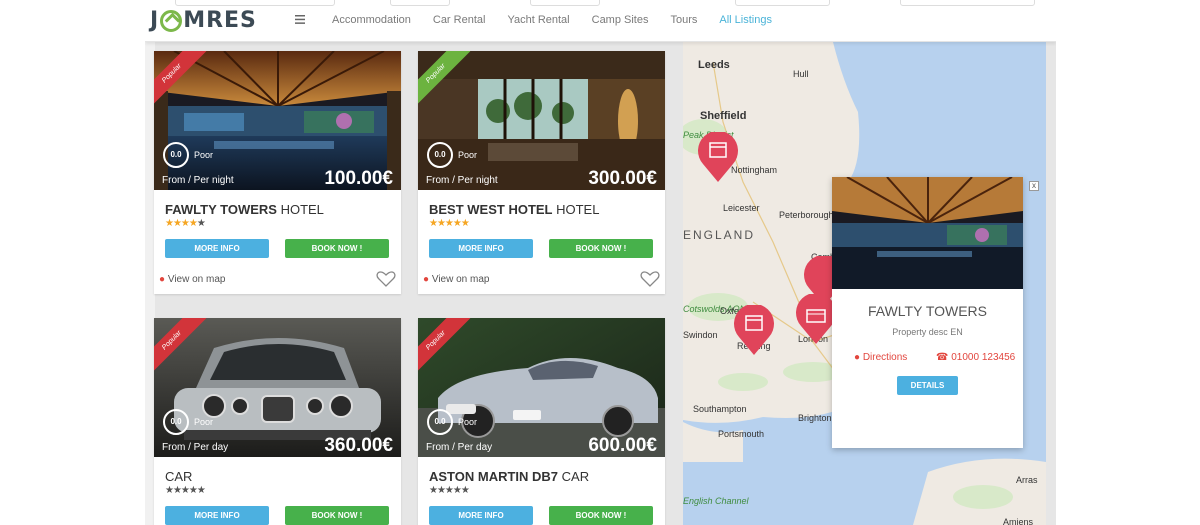 The image size is (1200, 525). I want to click on listing-name: BEST WEST HOTEL, so click(491, 209).